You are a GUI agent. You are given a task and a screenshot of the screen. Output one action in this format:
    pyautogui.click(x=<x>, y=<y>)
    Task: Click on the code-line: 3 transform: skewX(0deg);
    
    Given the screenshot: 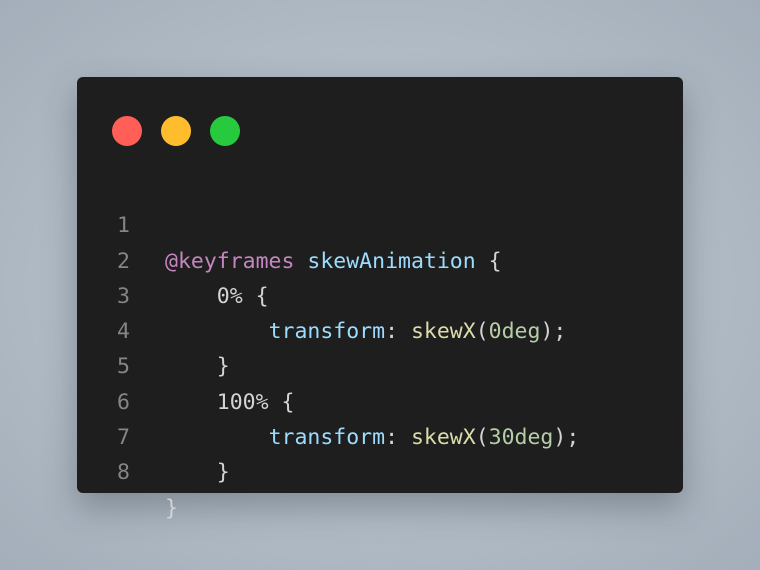 What is the action you would take?
    pyautogui.click(x=380, y=294)
    